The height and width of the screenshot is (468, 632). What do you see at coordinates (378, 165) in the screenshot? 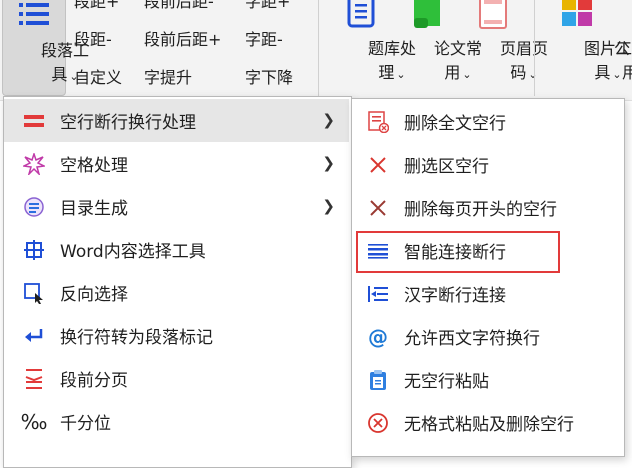
I see `x-red-icon` at bounding box center [378, 165].